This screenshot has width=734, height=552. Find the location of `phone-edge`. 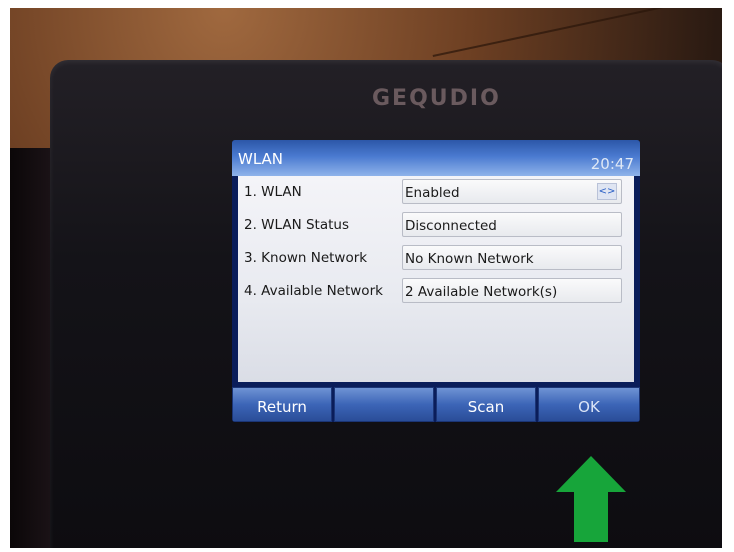

phone-edge is located at coordinates (30, 348).